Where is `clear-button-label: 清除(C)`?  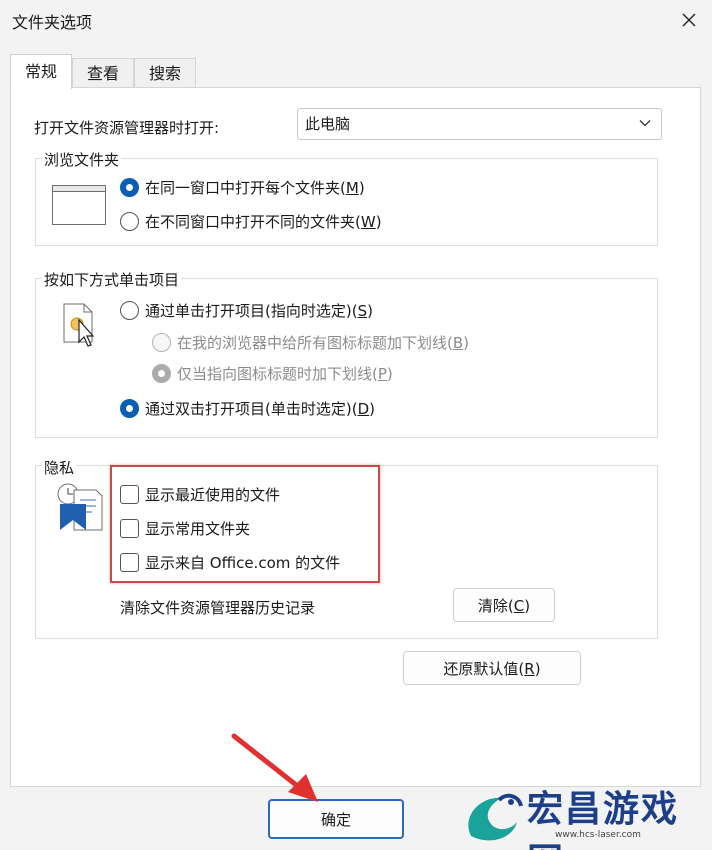
clear-button-label: 清除(C) is located at coordinates (504, 605).